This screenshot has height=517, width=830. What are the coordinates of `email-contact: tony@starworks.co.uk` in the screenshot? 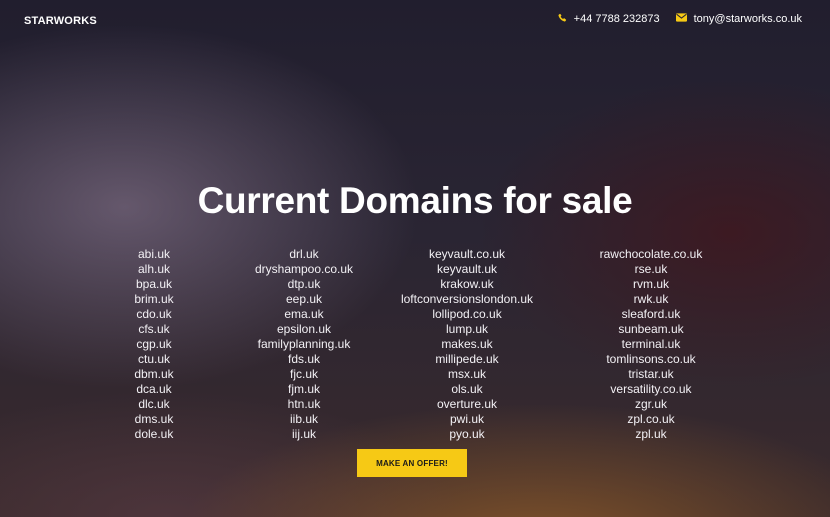 It's located at (738, 19).